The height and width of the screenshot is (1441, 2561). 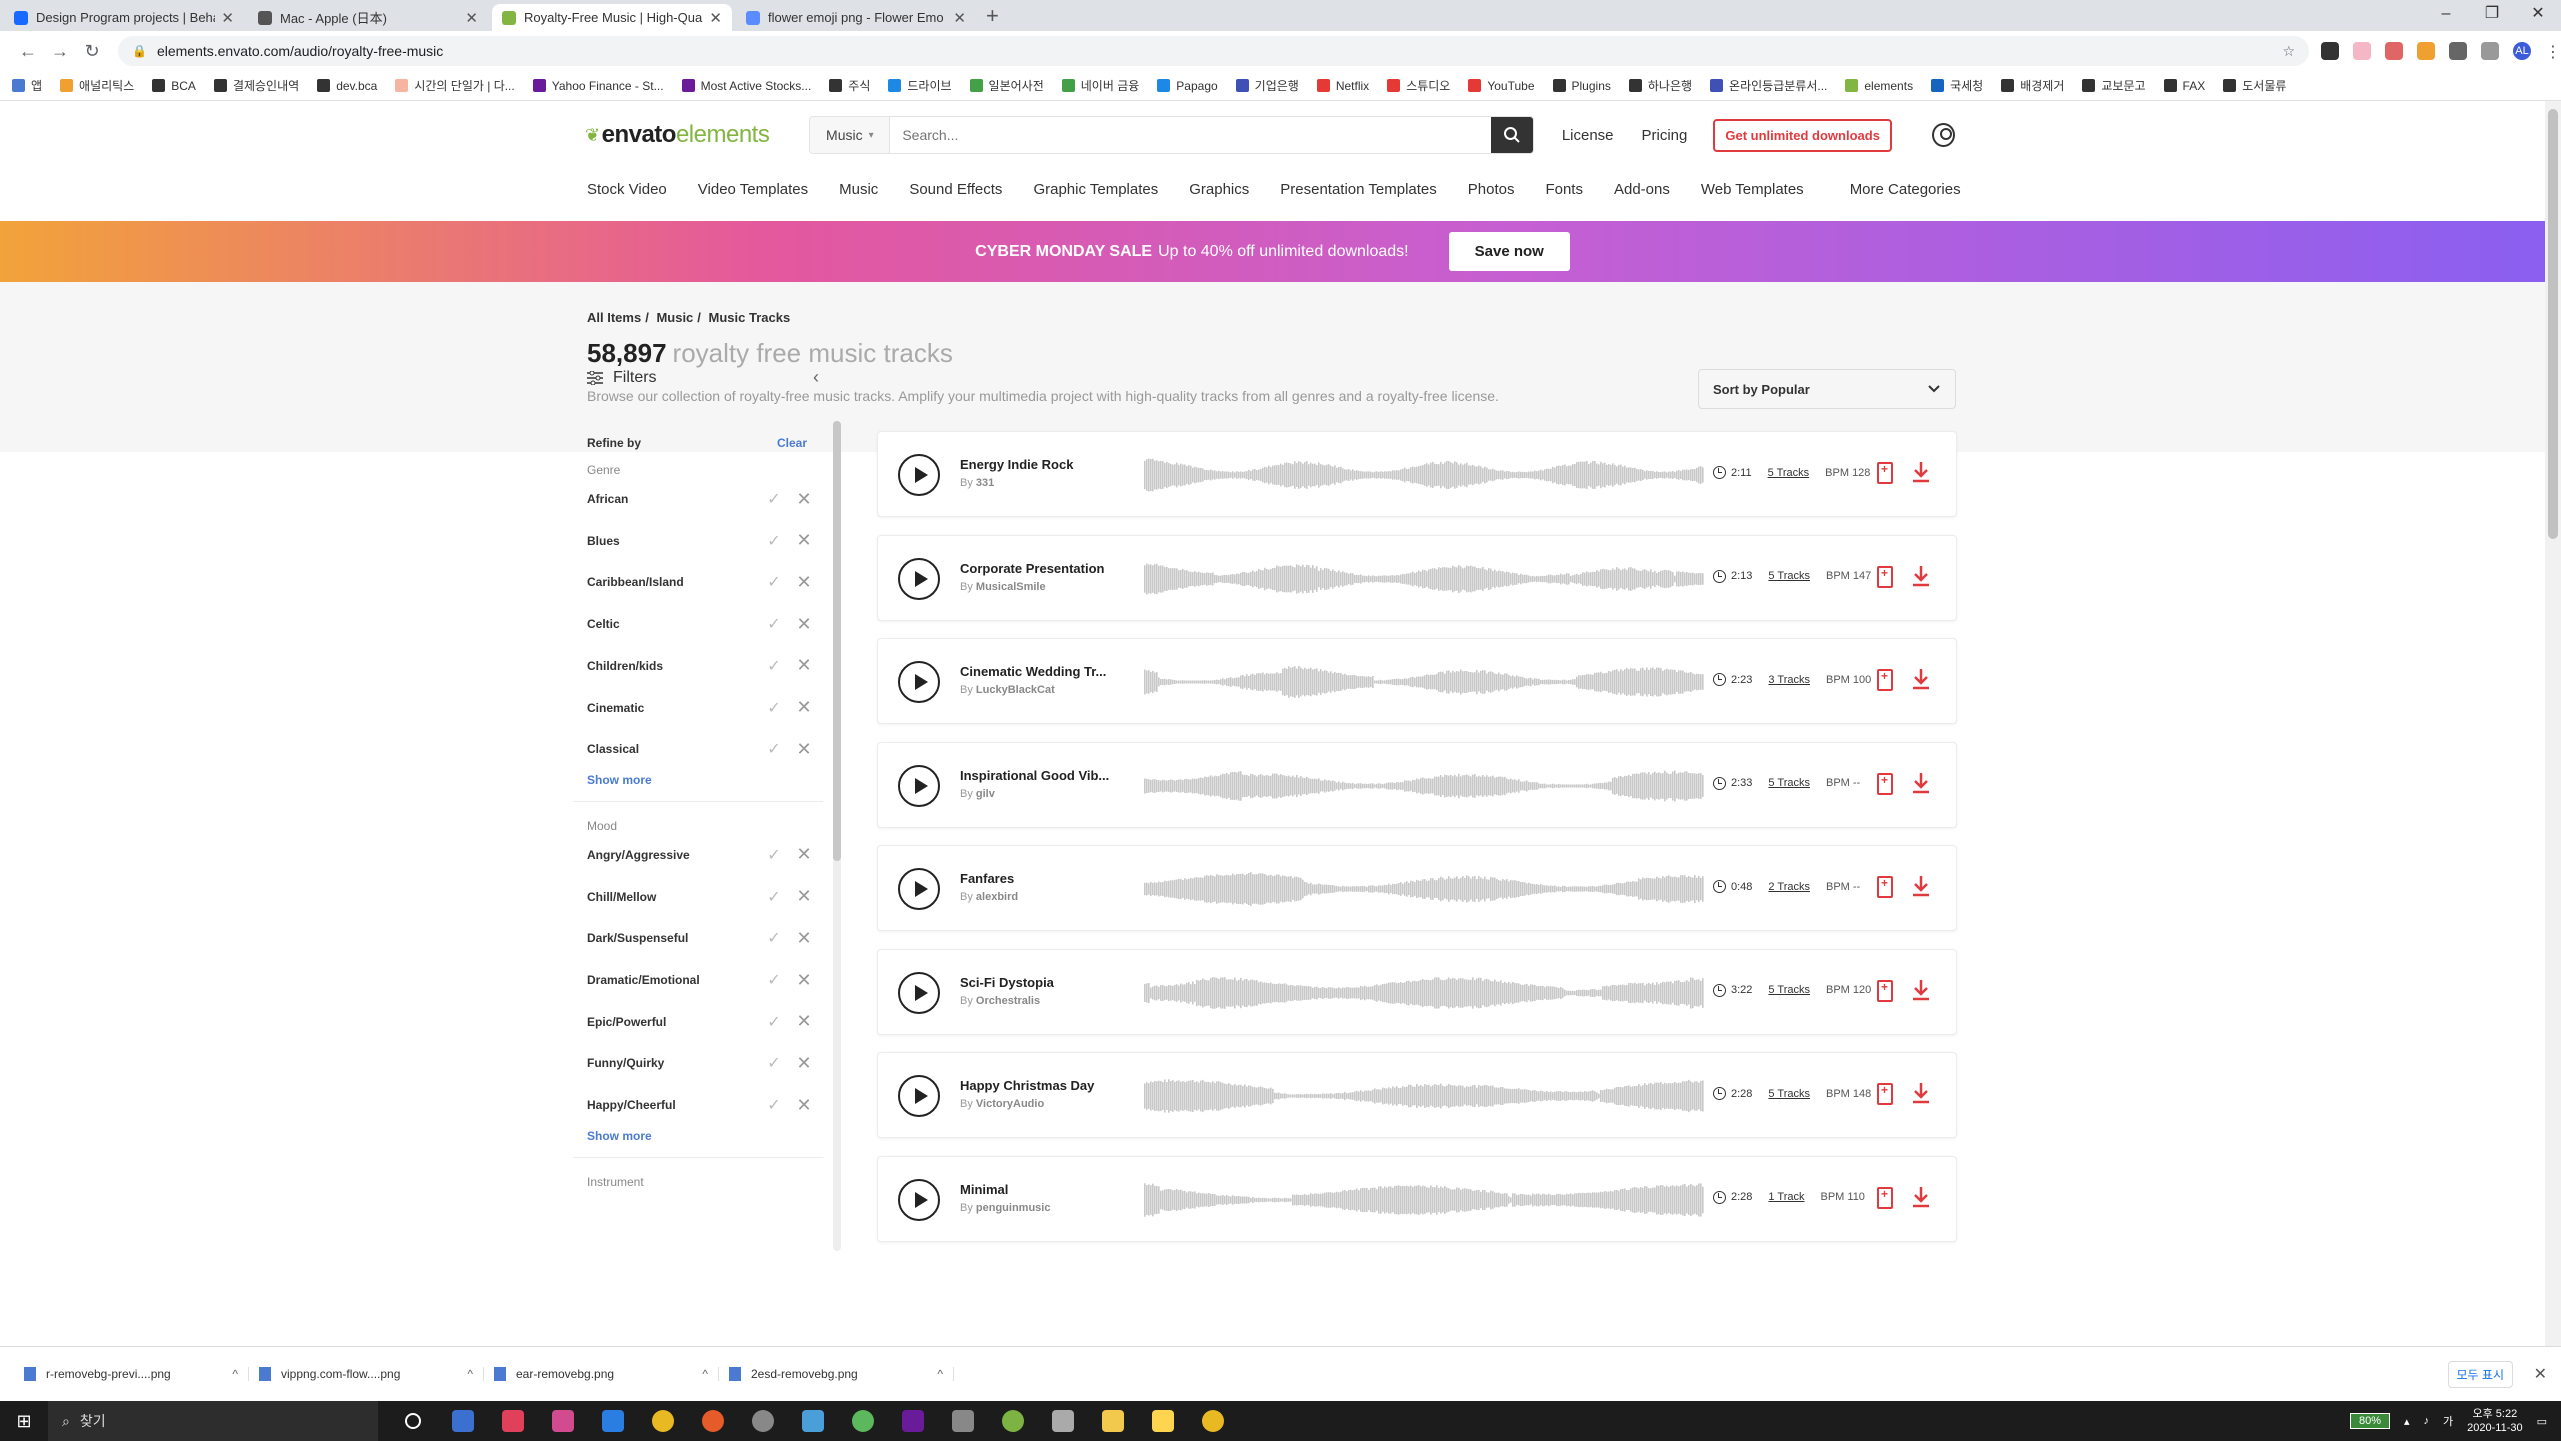 I want to click on taskbar-clock: 오후 5:22 2020-11-30, so click(x=2494, y=1421).